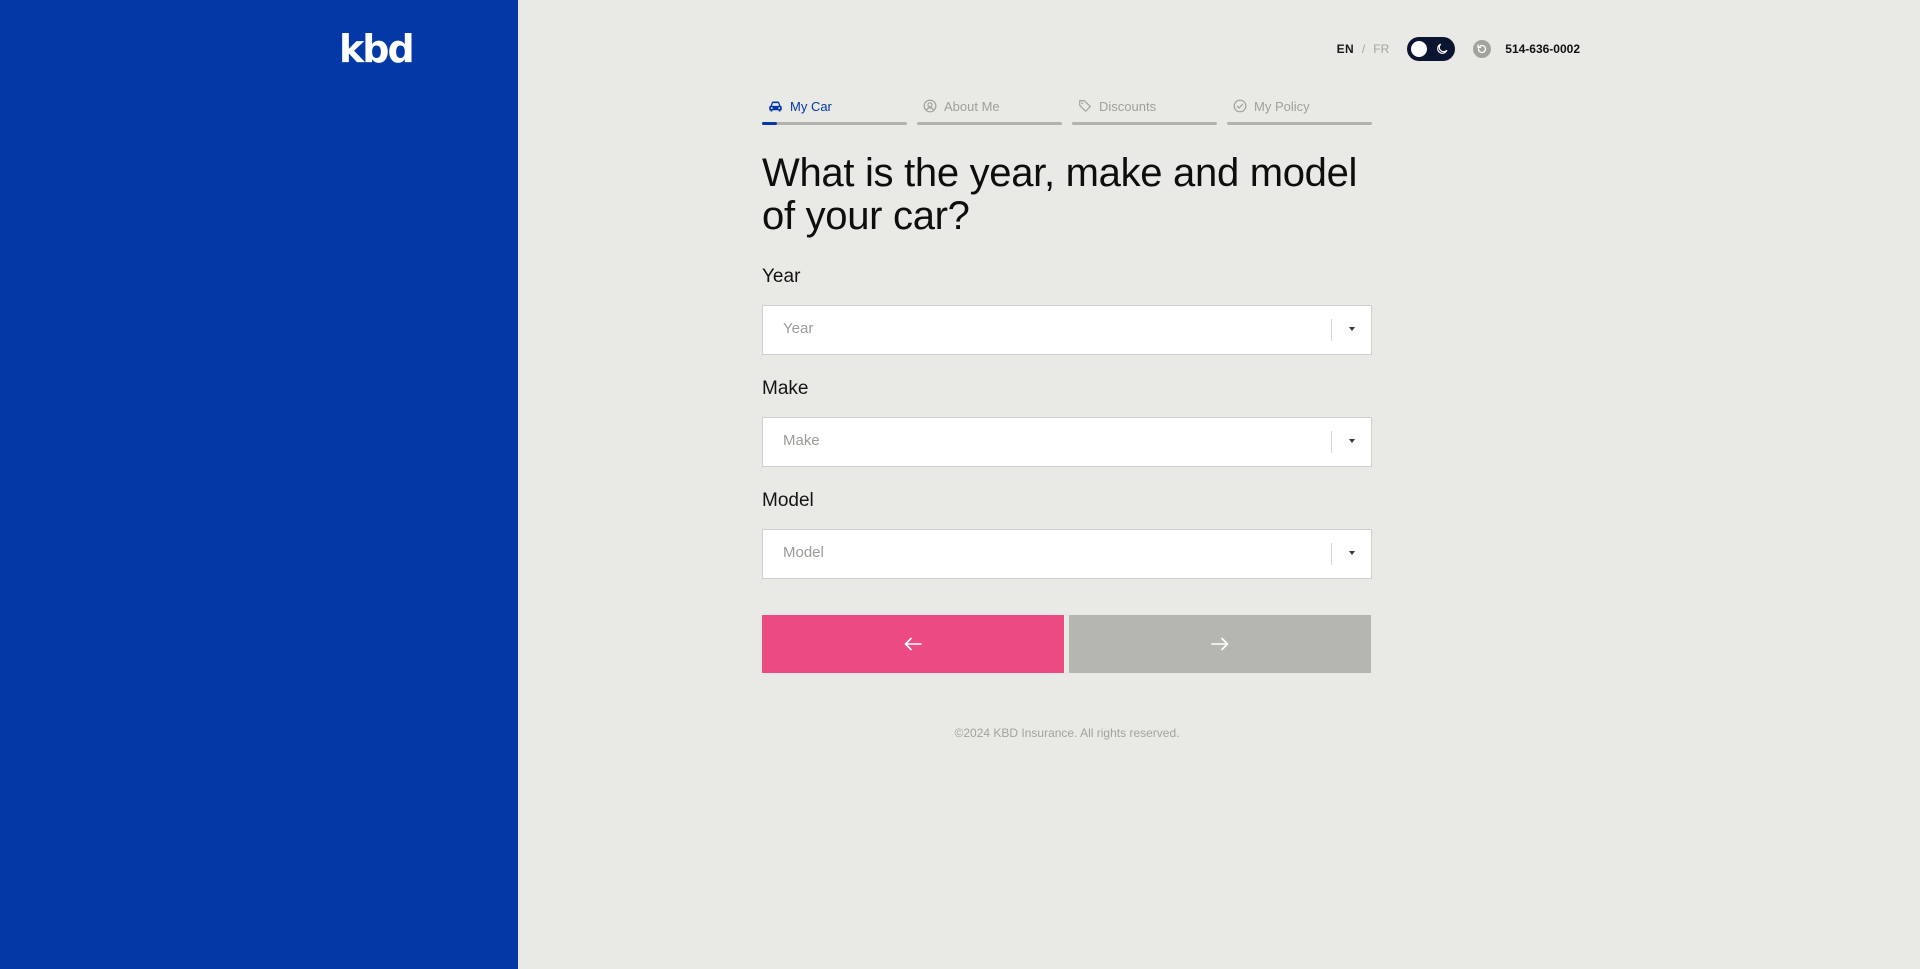 Image resolution: width=1920 pixels, height=969 pixels. I want to click on year-label: Year, so click(781, 276).